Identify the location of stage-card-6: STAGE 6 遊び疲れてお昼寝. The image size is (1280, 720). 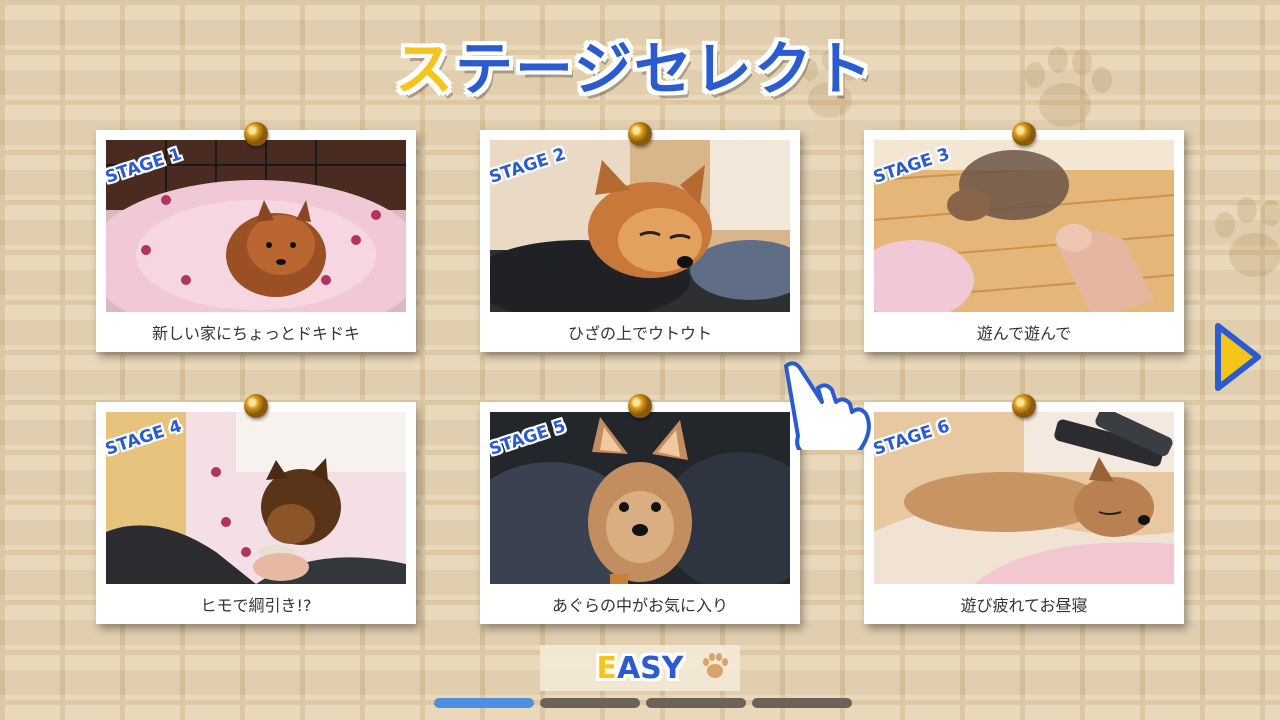
(1024, 509).